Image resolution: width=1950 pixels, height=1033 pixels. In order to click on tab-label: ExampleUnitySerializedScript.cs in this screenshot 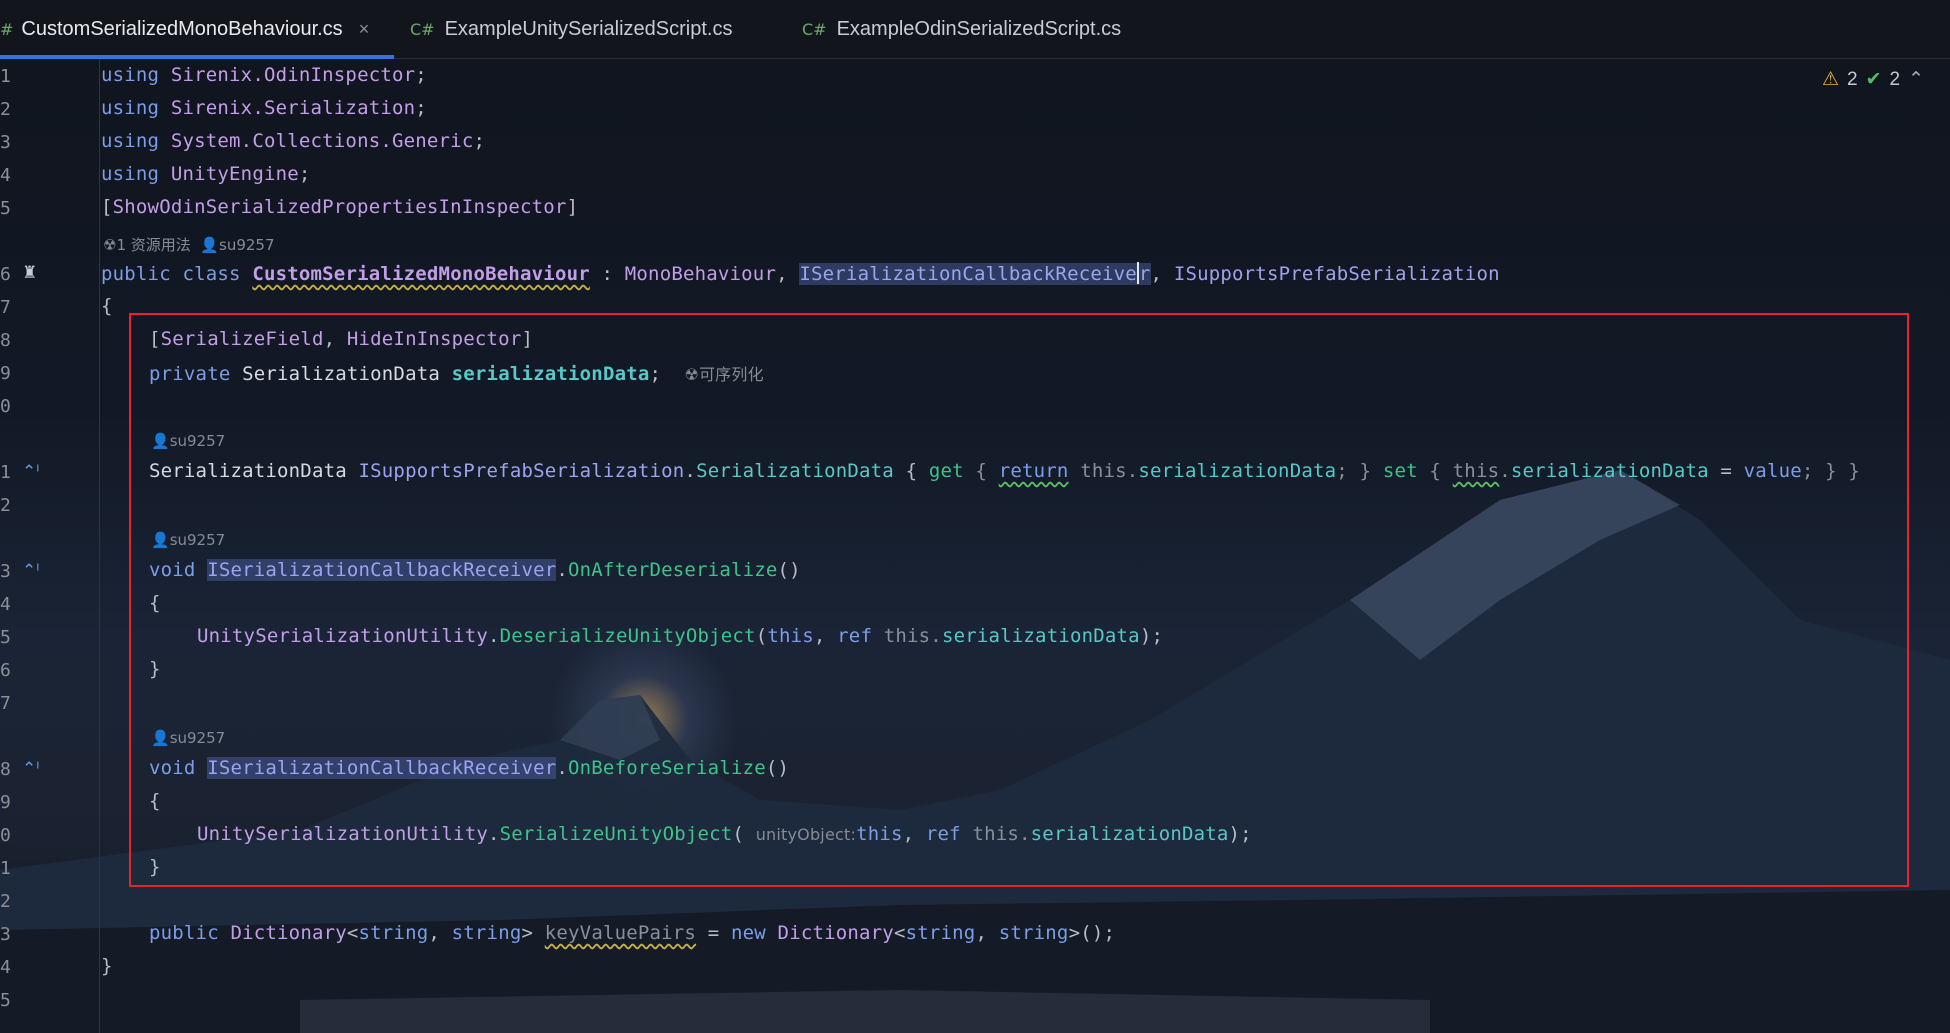, I will do `click(588, 28)`.